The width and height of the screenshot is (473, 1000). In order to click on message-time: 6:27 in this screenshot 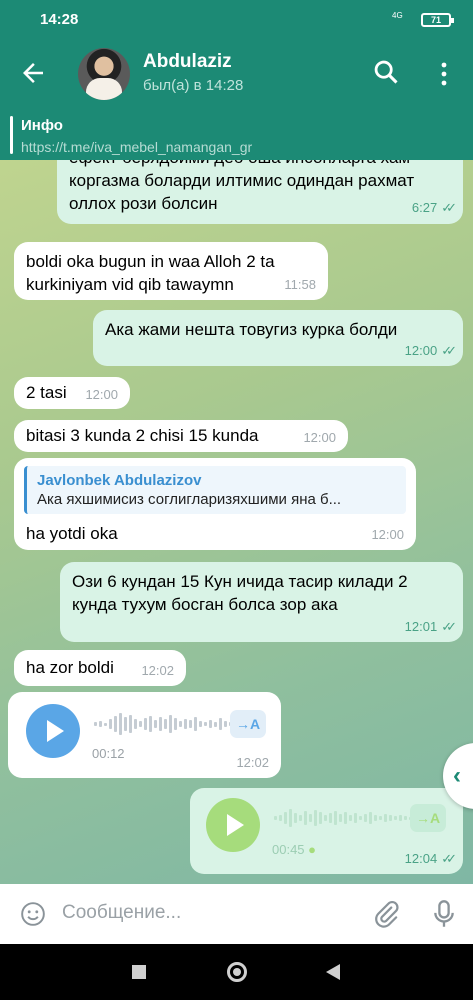, I will do `click(424, 207)`.